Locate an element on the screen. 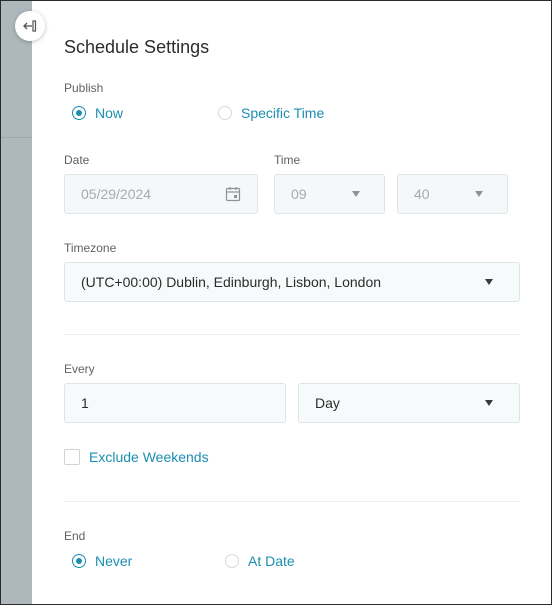 This screenshot has height=605, width=552. page-backdrop is located at coordinates (16, 302).